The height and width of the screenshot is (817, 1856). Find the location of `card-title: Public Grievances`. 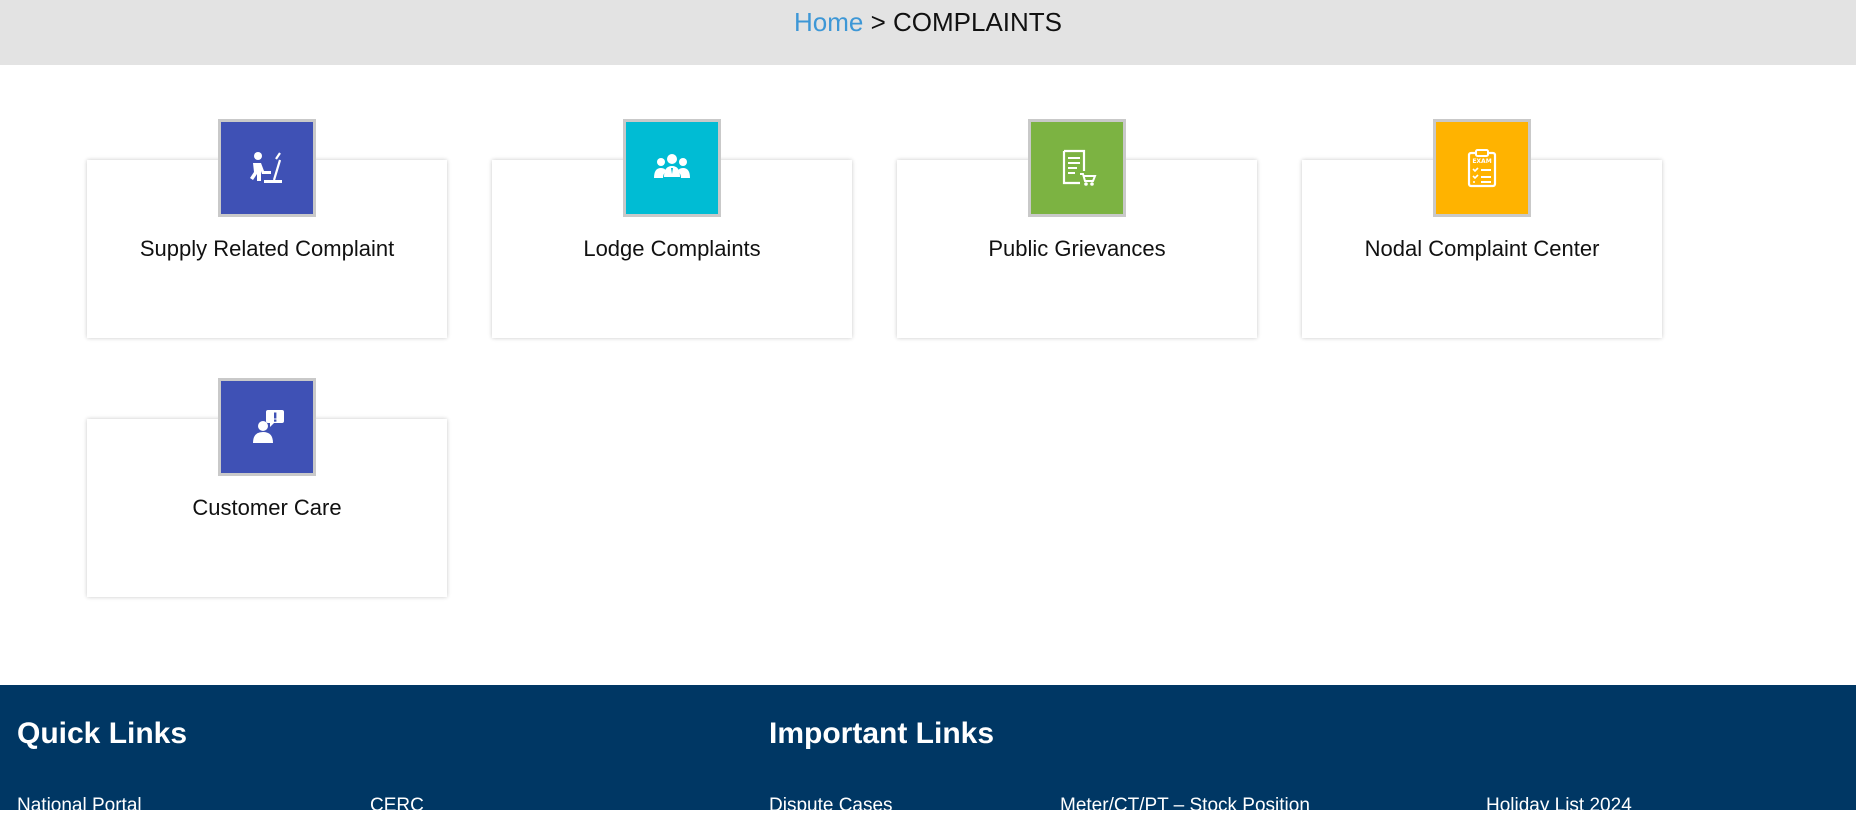

card-title: Public Grievances is located at coordinates (1077, 249).